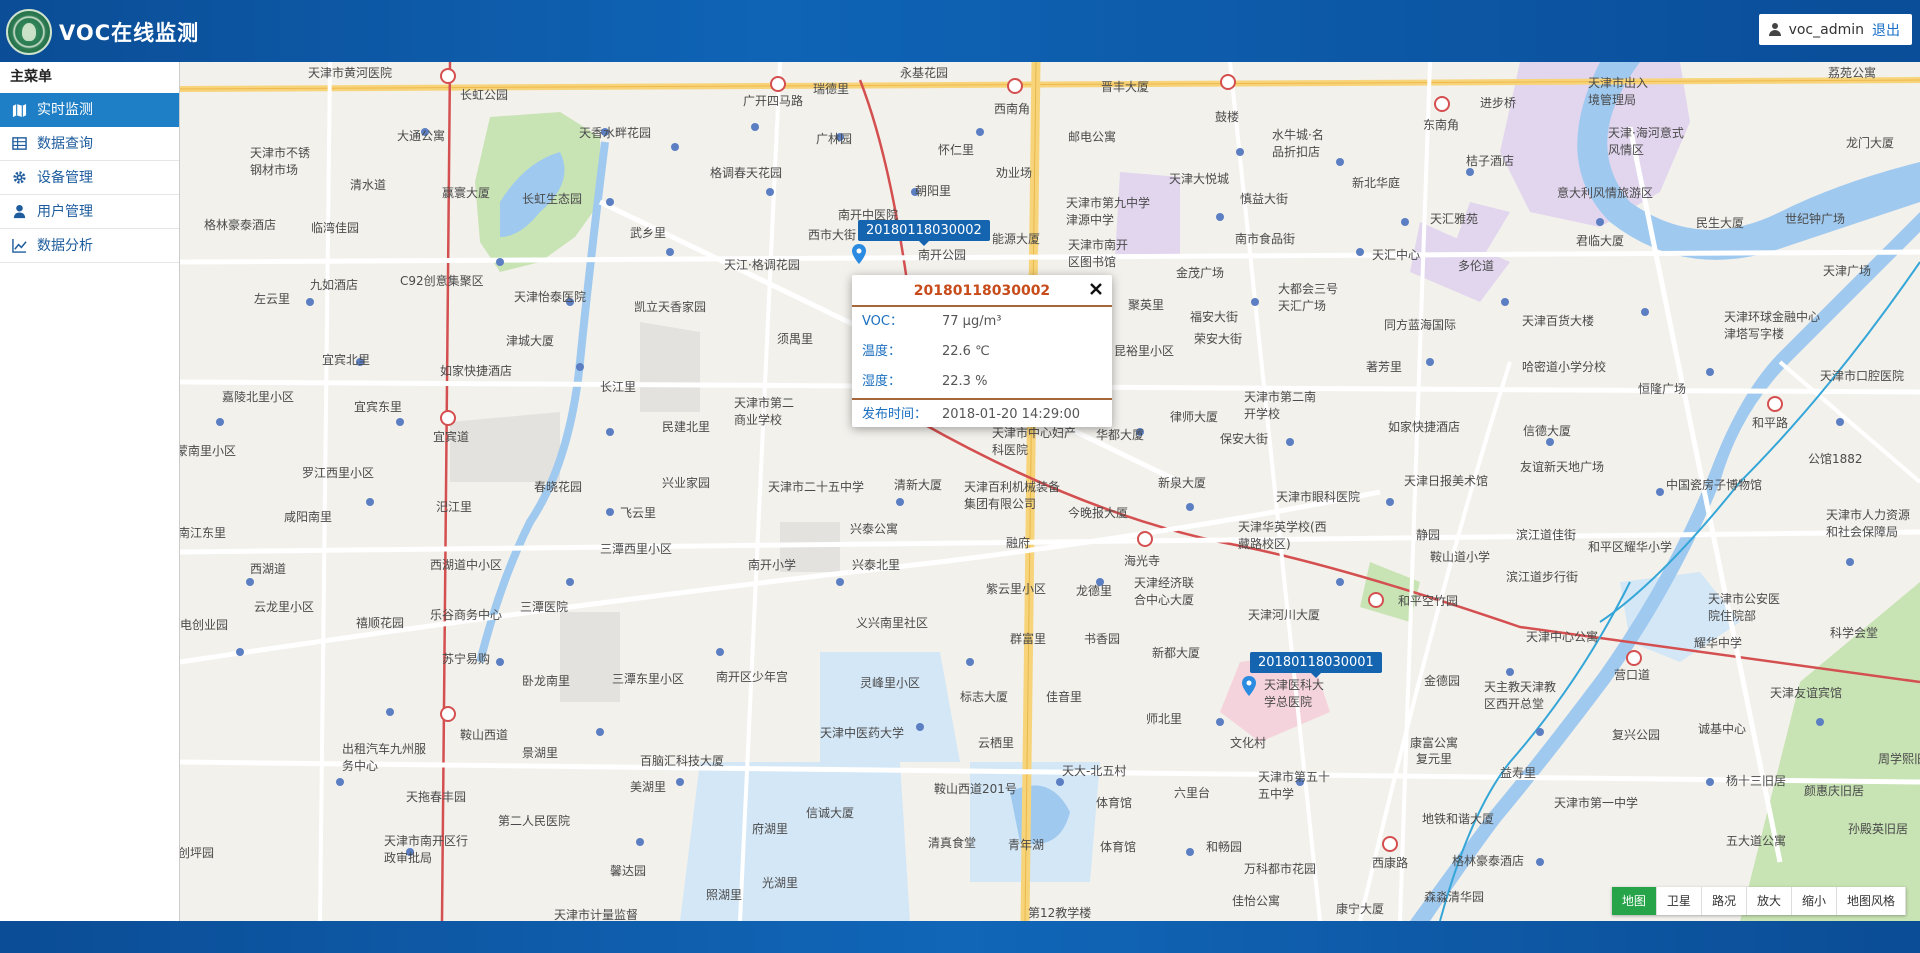 This screenshot has width=1920, height=953. I want to click on zoom-out-button: 缩小, so click(1814, 901).